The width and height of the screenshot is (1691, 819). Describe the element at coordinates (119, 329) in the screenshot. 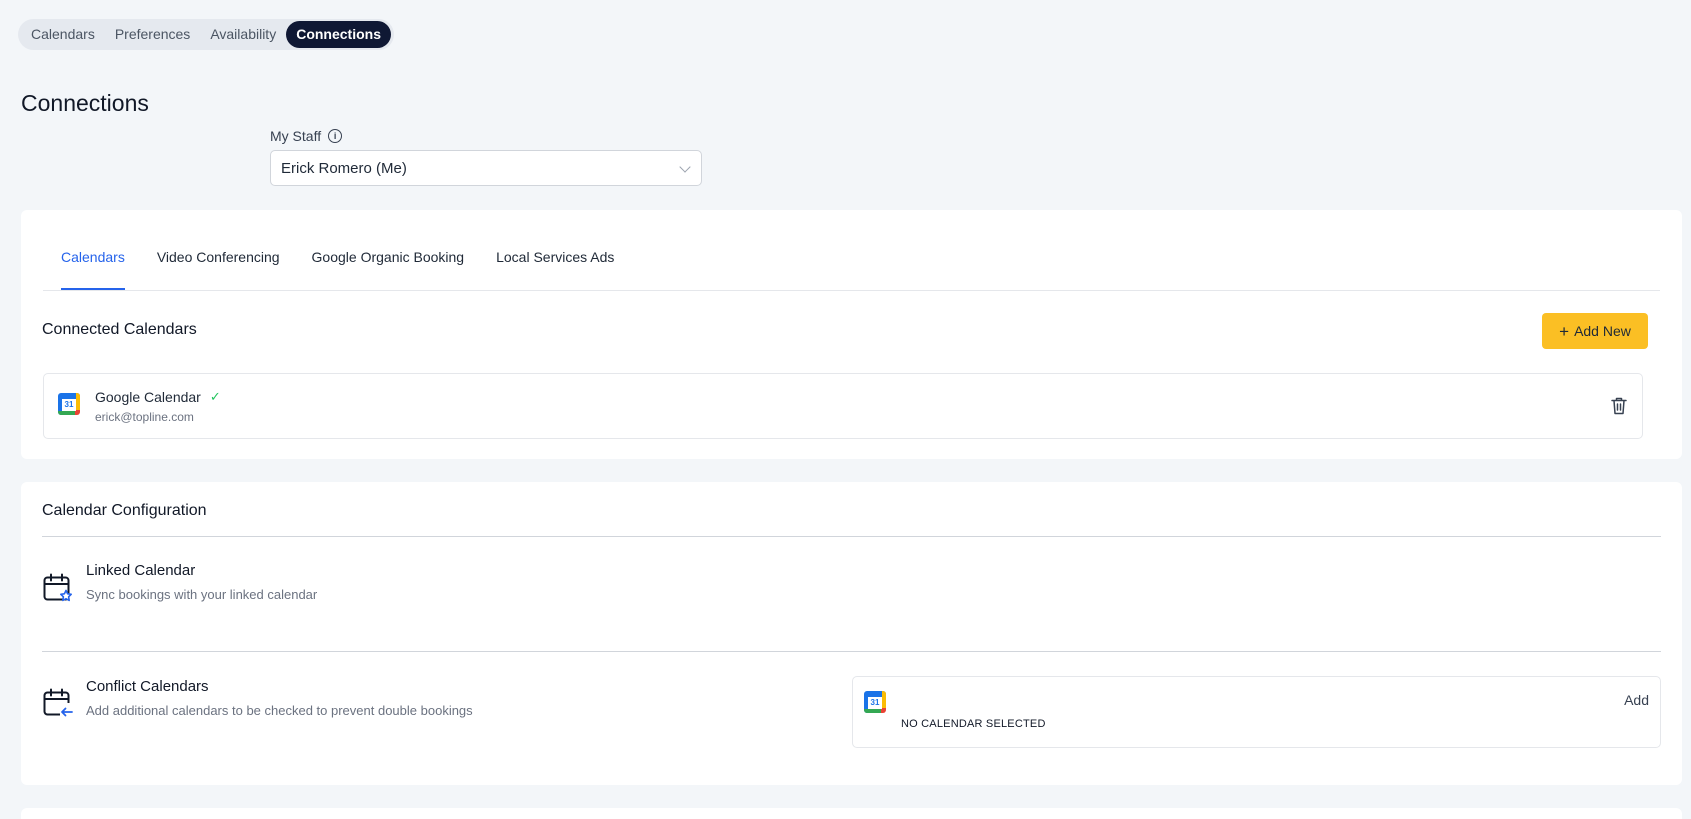

I see `connected-calendars-title: Connected Calendars` at that location.